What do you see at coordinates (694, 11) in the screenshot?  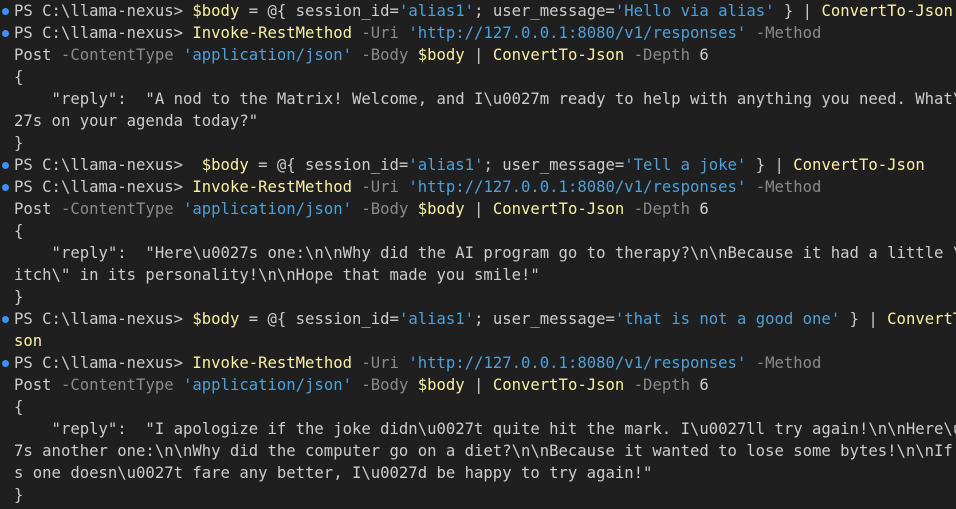 I see `token-str: 'Hello via alias'` at bounding box center [694, 11].